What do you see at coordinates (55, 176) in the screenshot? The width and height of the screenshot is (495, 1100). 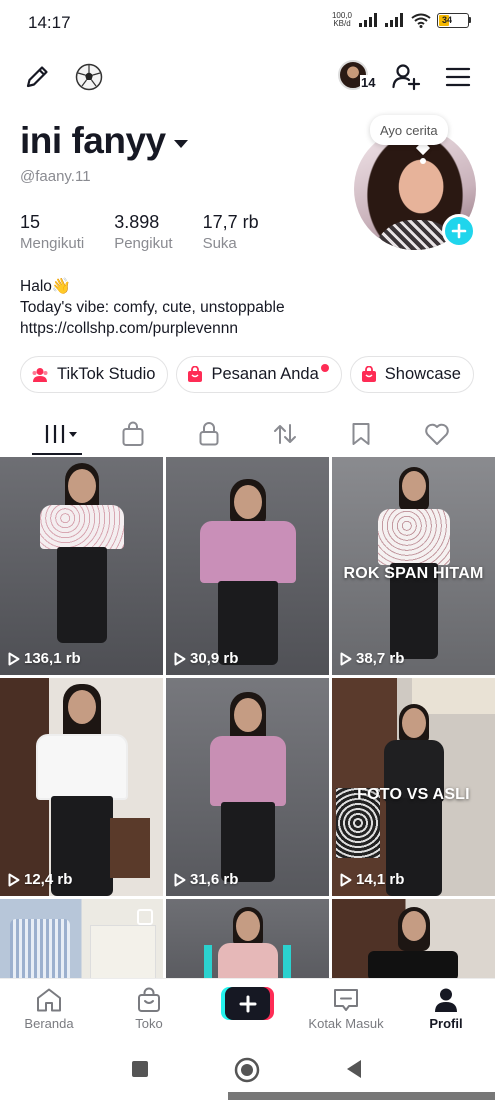 I see `username: @faany.11` at bounding box center [55, 176].